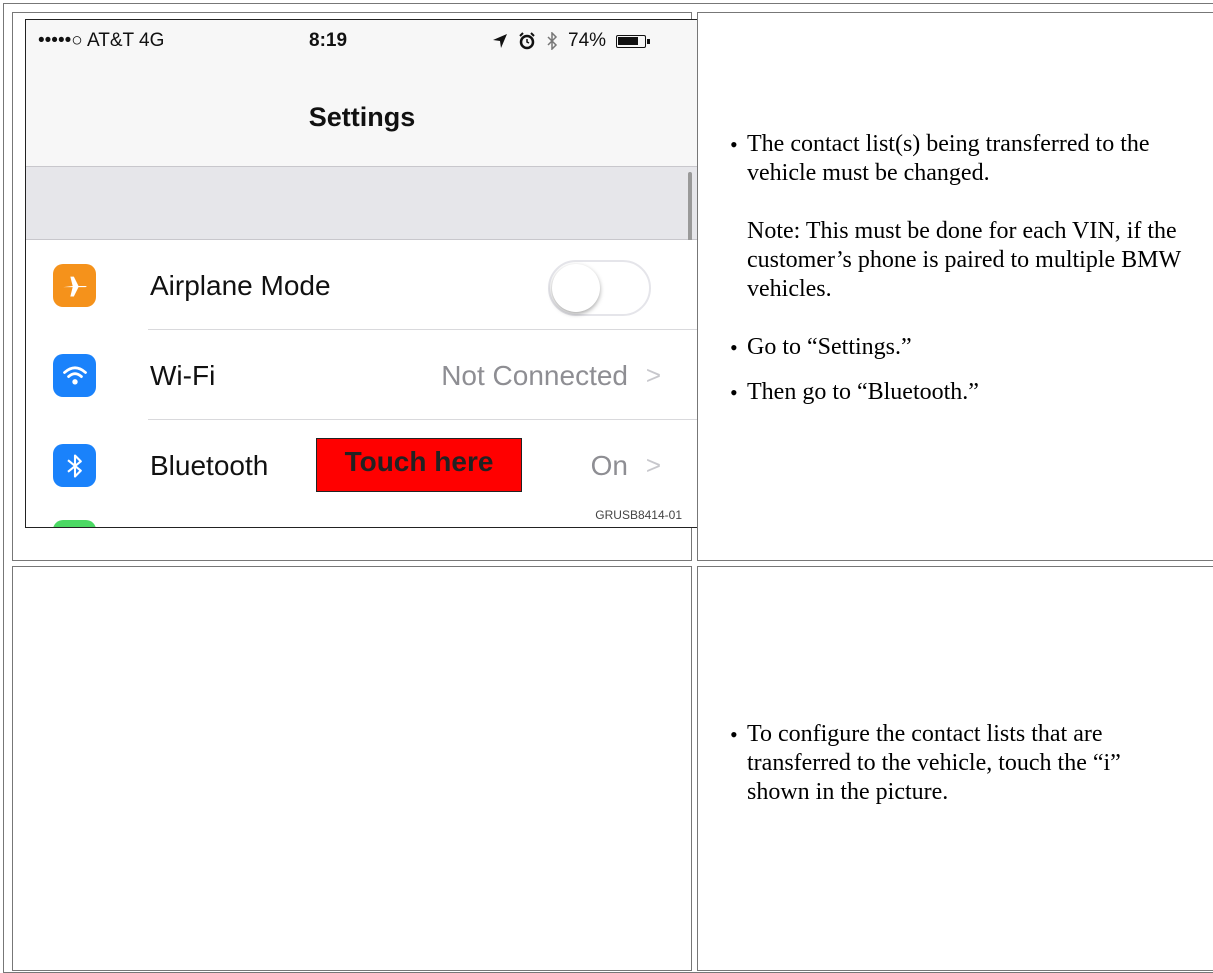  I want to click on figure-code: GRUSB8414-01, so click(638, 515).